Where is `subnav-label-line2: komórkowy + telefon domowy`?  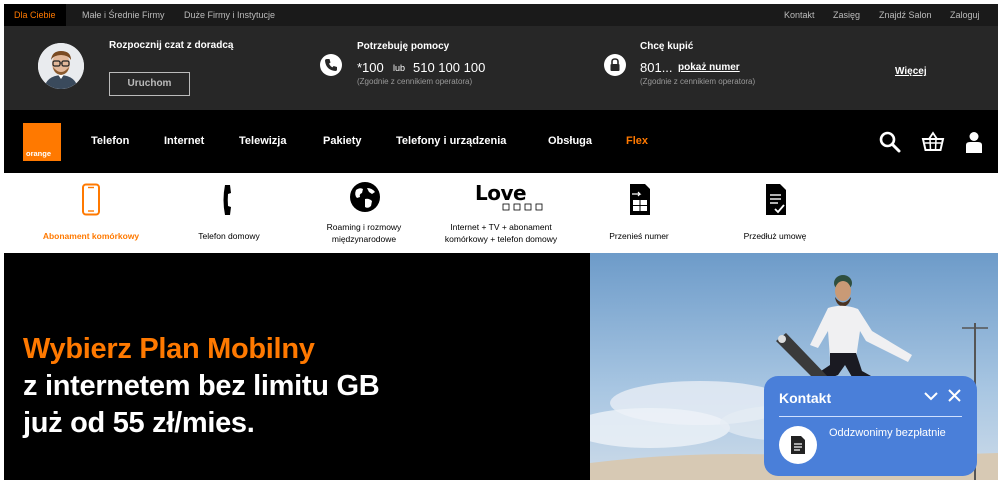 subnav-label-line2: komórkowy + telefon domowy is located at coordinates (501, 239).